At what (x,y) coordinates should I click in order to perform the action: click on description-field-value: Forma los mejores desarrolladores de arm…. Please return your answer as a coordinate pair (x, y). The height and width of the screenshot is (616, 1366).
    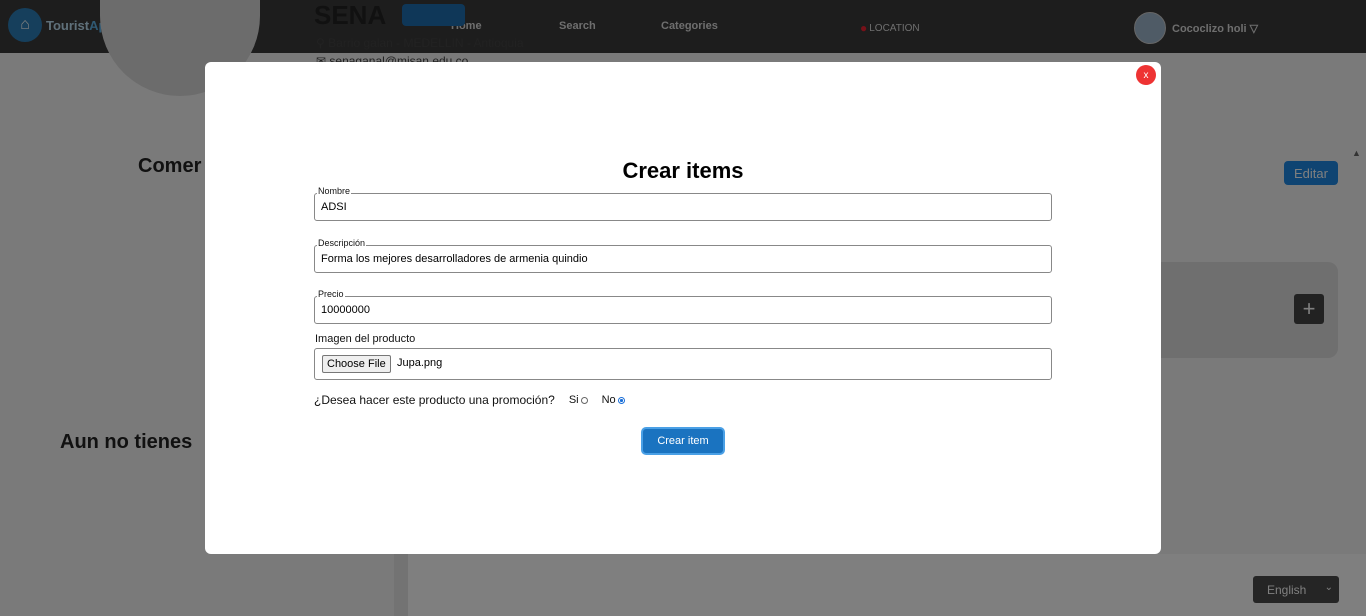
    Looking at the image, I should click on (454, 259).